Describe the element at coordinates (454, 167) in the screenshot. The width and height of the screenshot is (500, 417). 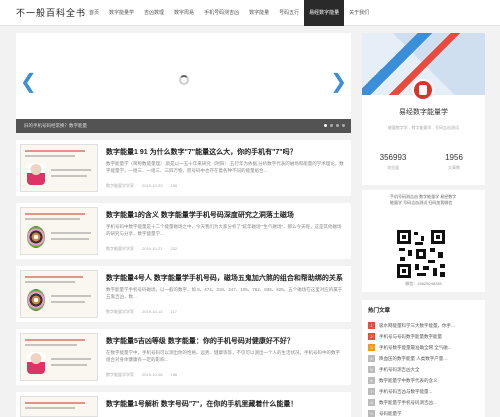
I see `stat-label: 文章数` at that location.